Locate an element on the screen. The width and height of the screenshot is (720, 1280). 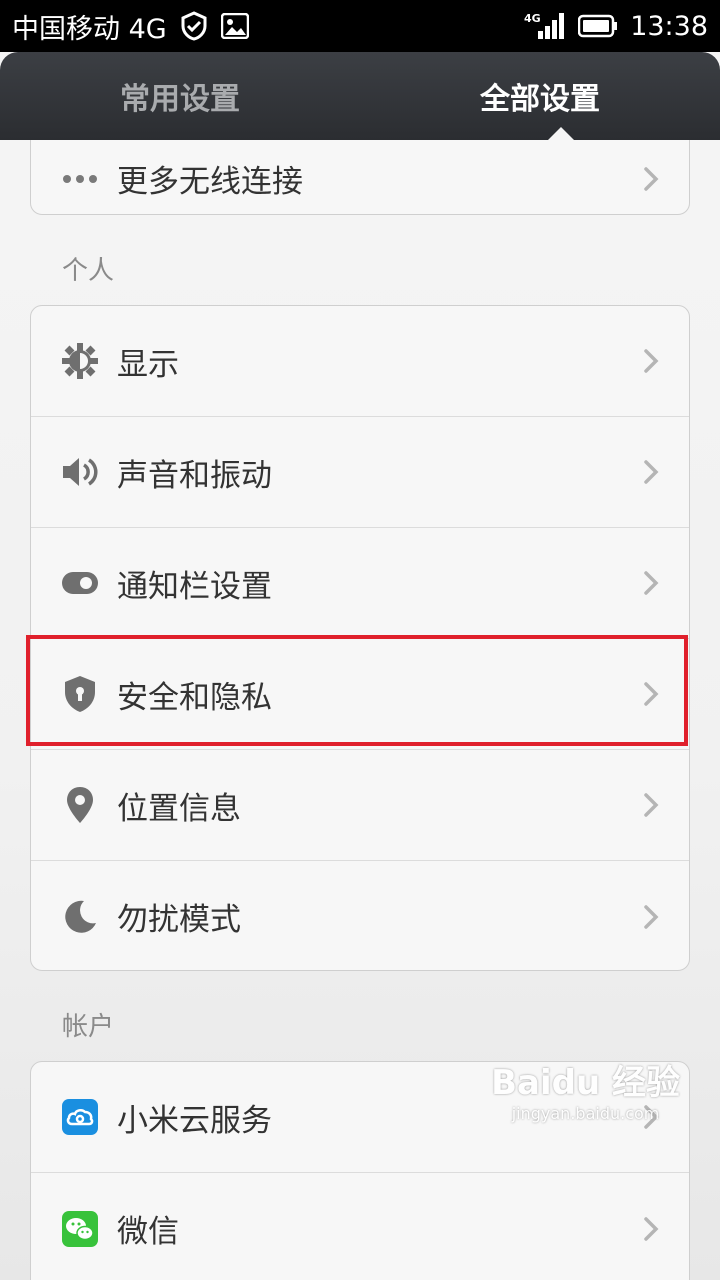
list-item-label: 声音和振动 is located at coordinates (194, 475).